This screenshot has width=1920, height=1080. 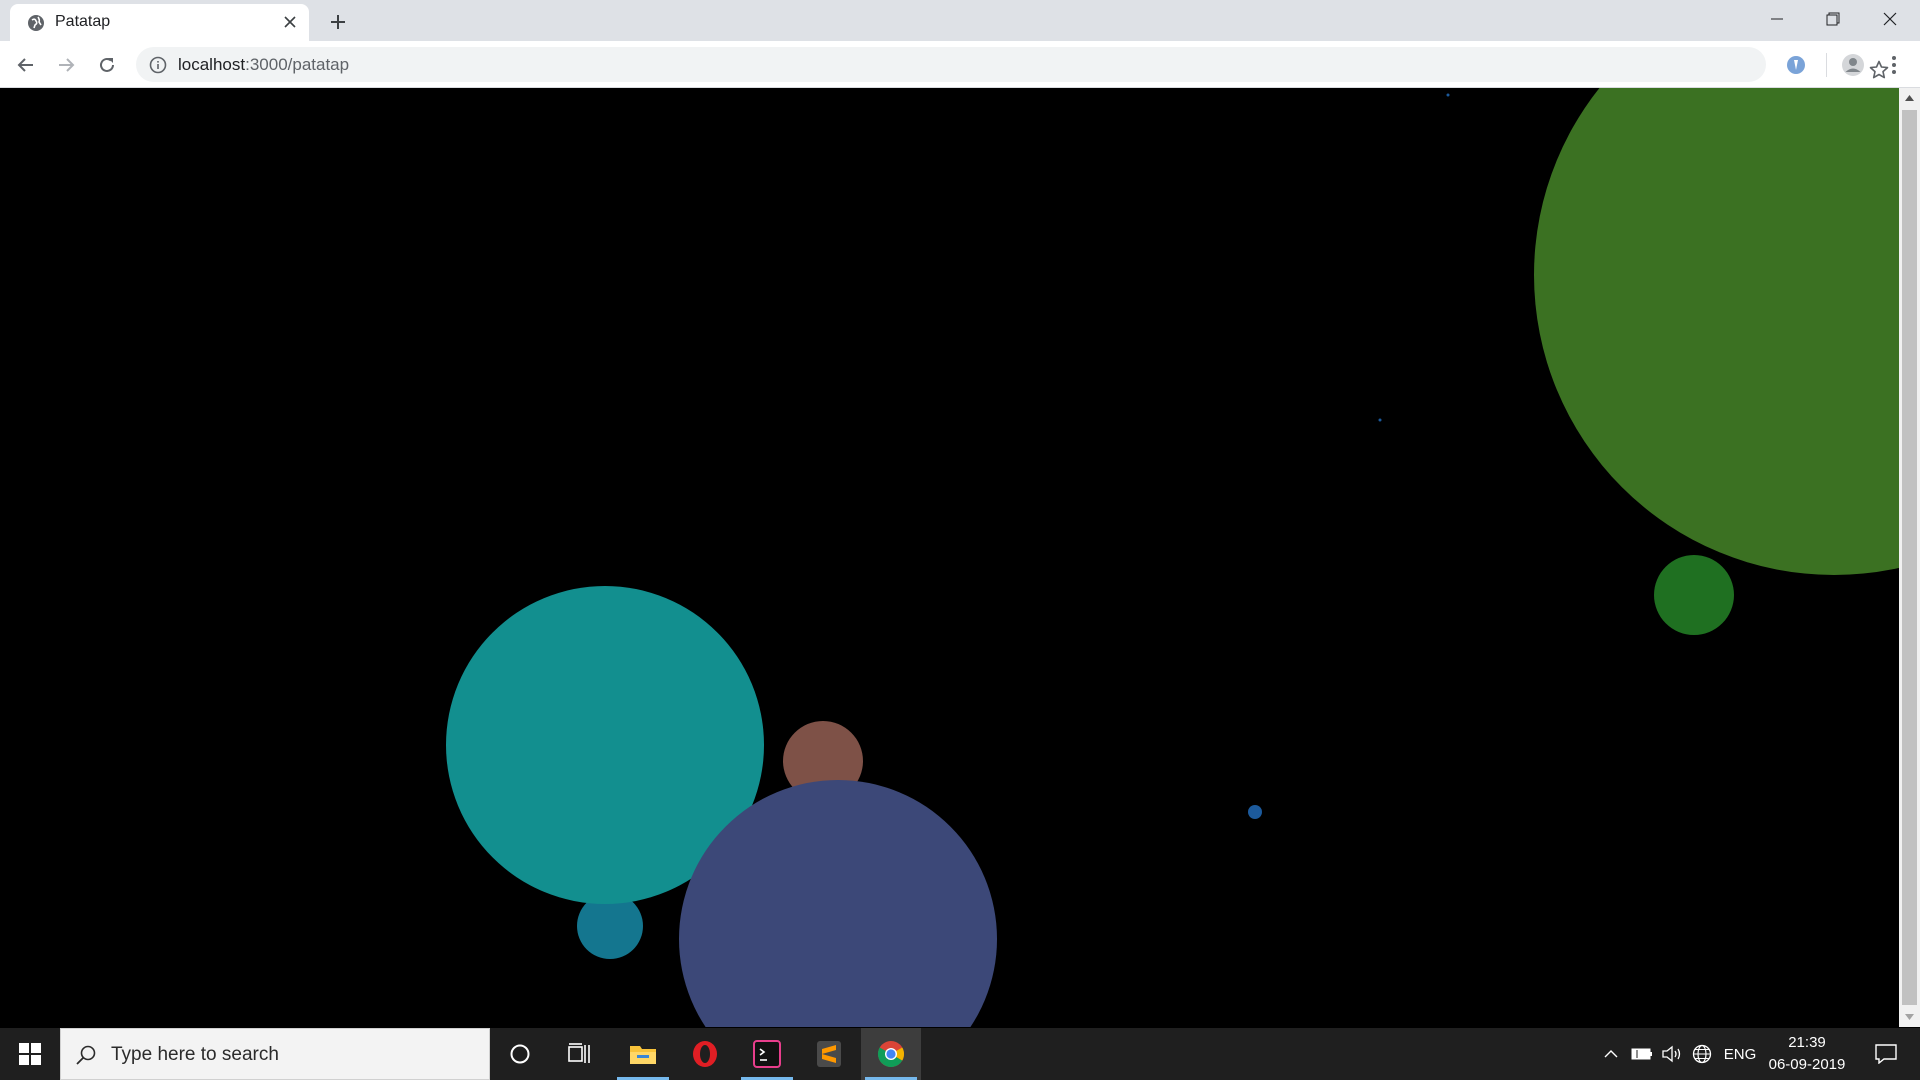 I want to click on volume-icon, so click(x=1671, y=1054).